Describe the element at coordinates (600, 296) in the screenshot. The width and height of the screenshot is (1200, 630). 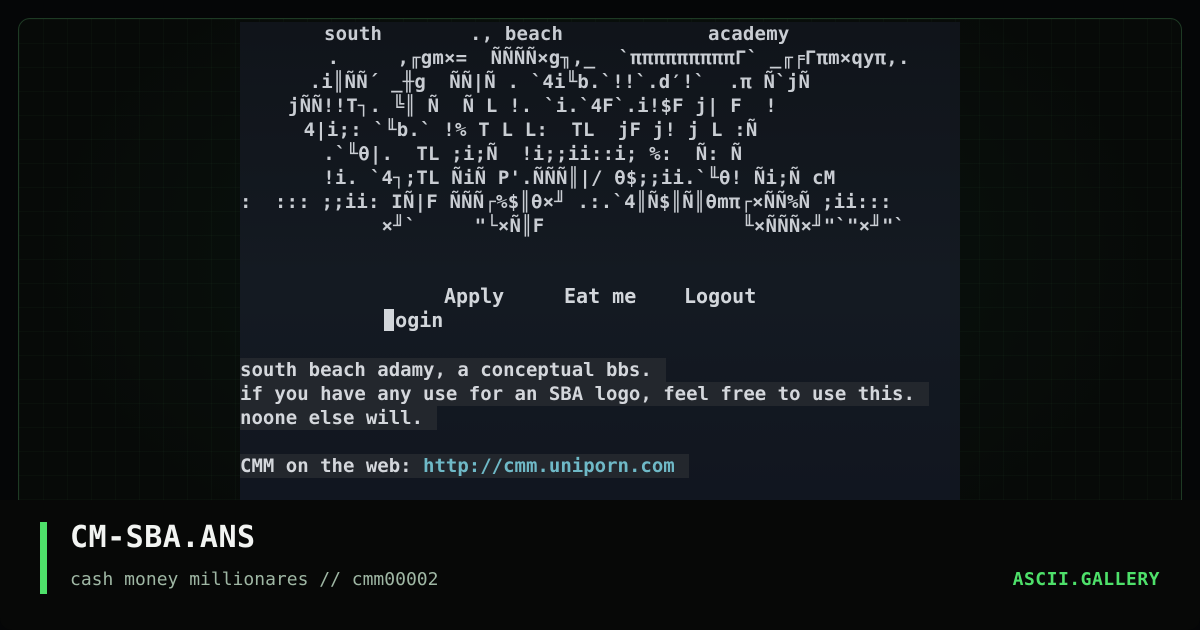
I see `menu-eat-me: Eat me` at that location.